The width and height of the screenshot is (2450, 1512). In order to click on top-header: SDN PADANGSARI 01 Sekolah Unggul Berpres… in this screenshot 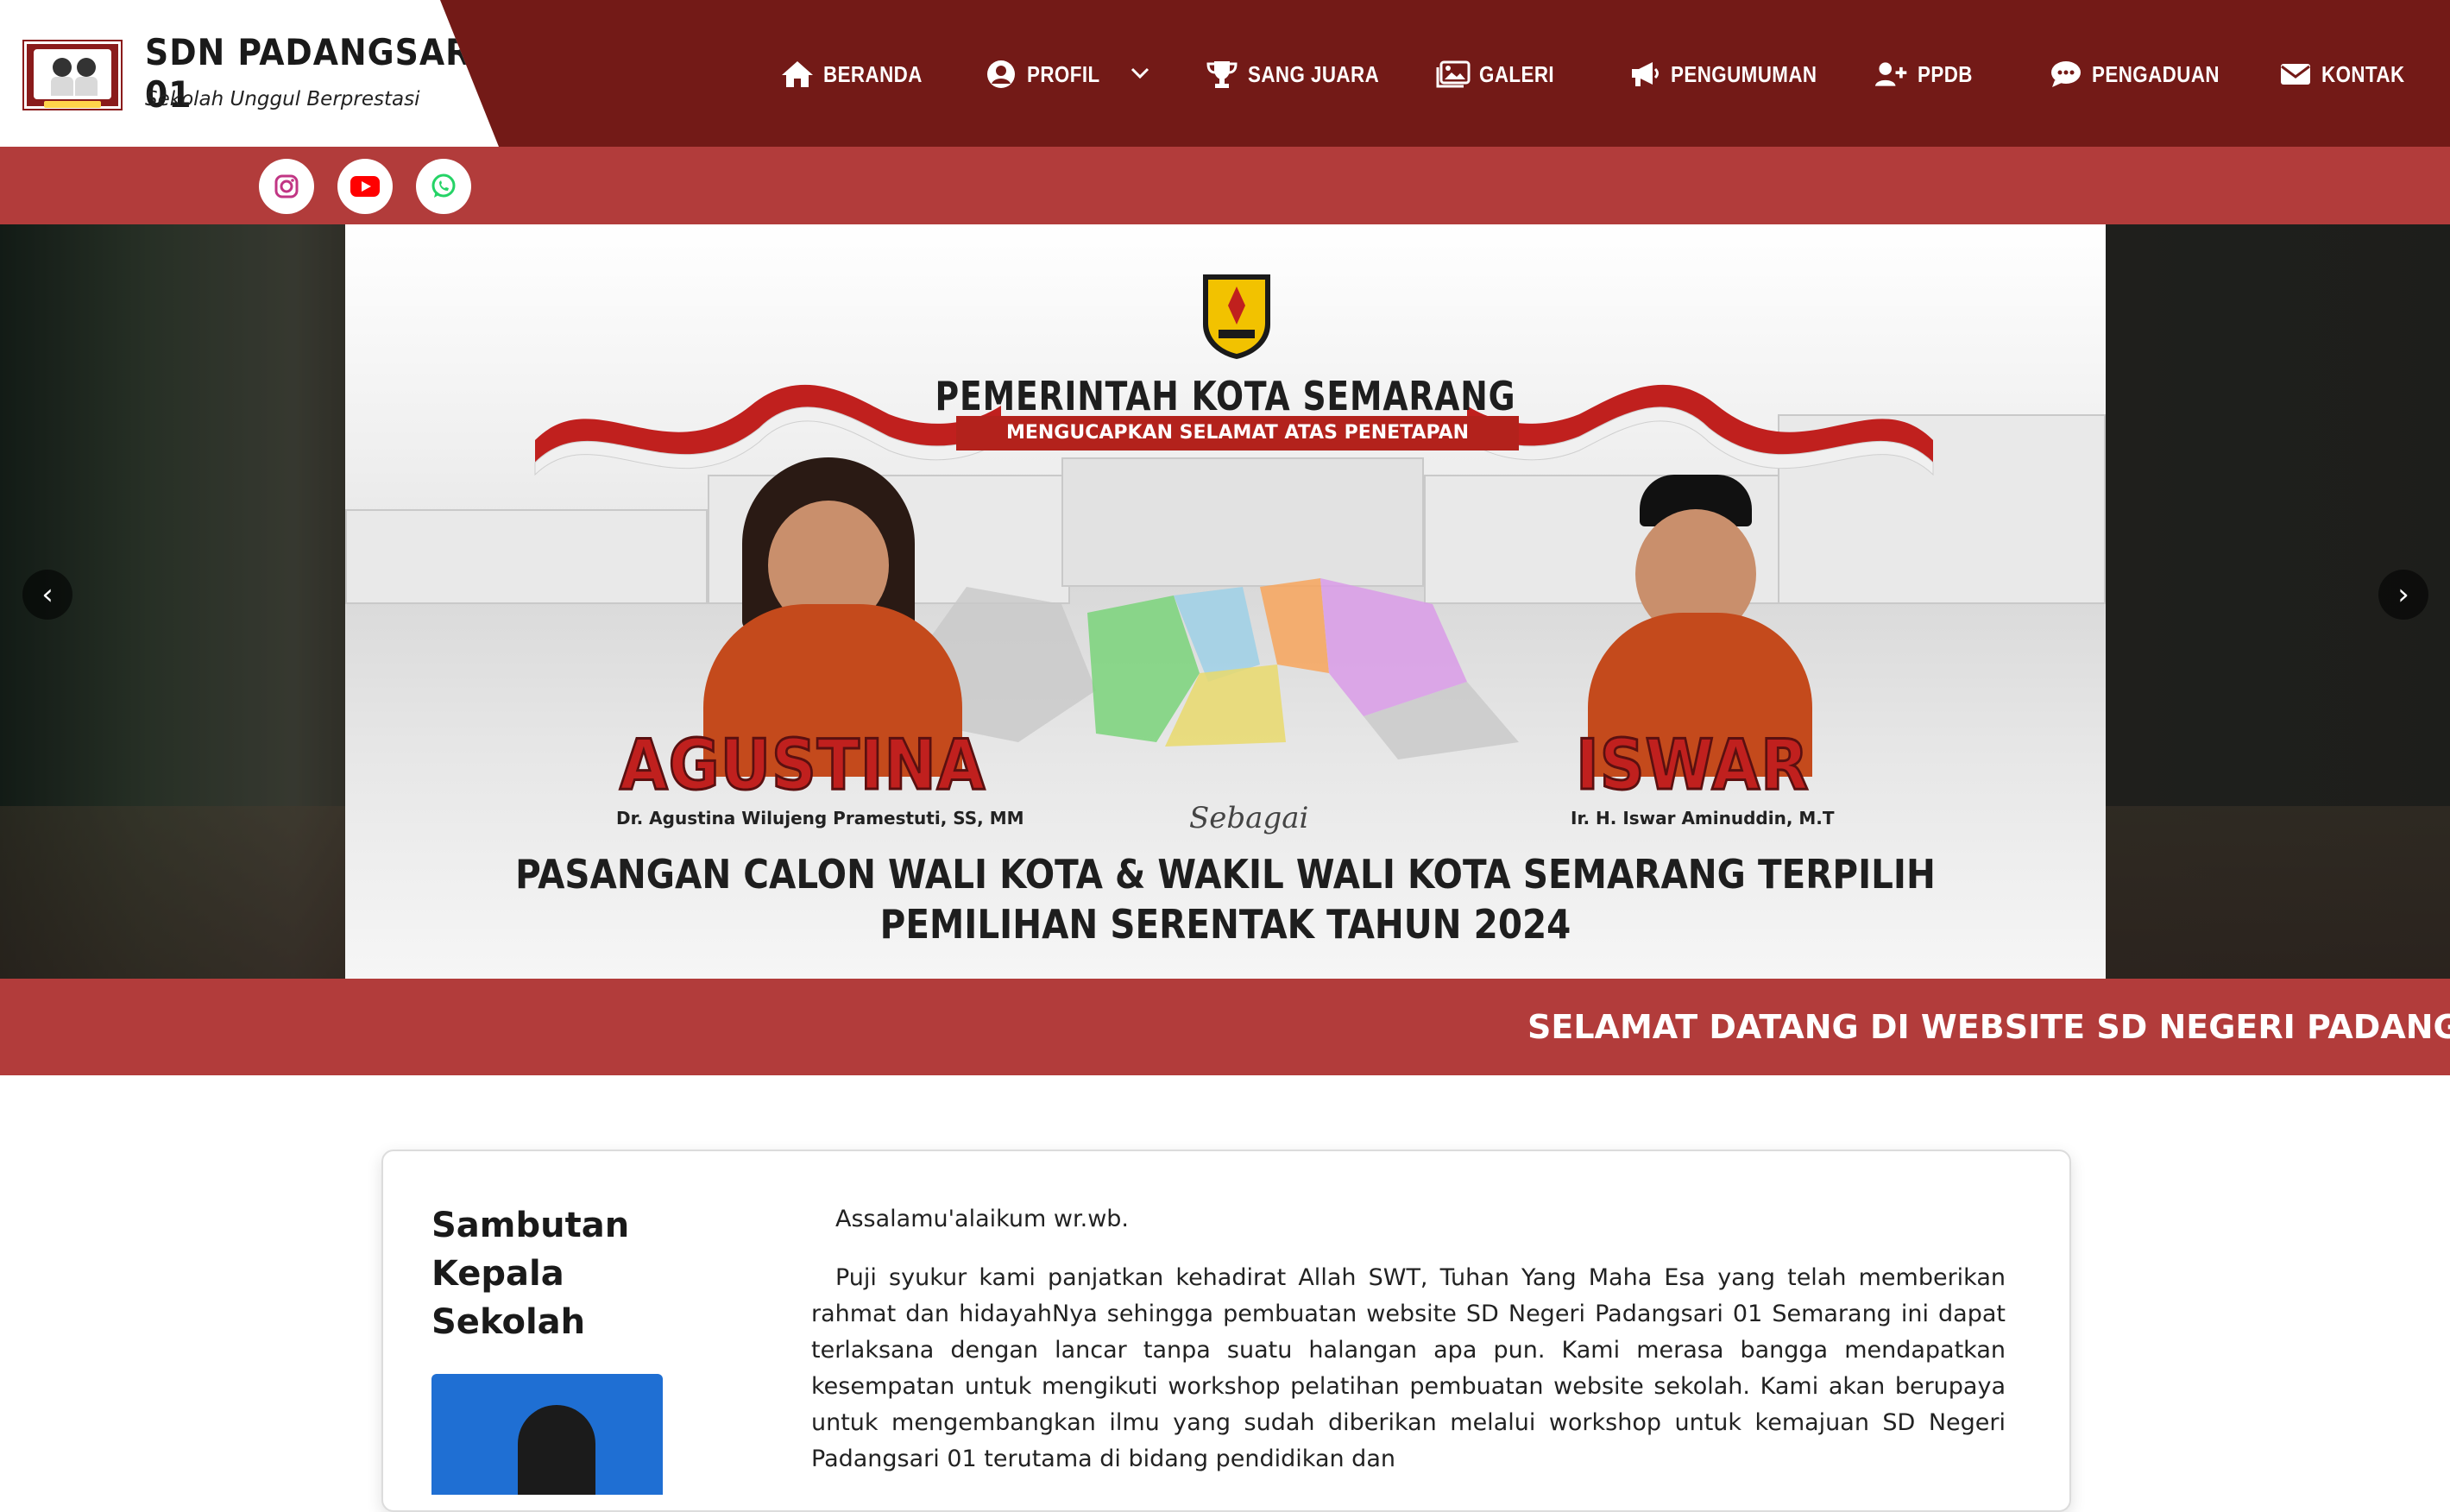, I will do `click(1225, 73)`.